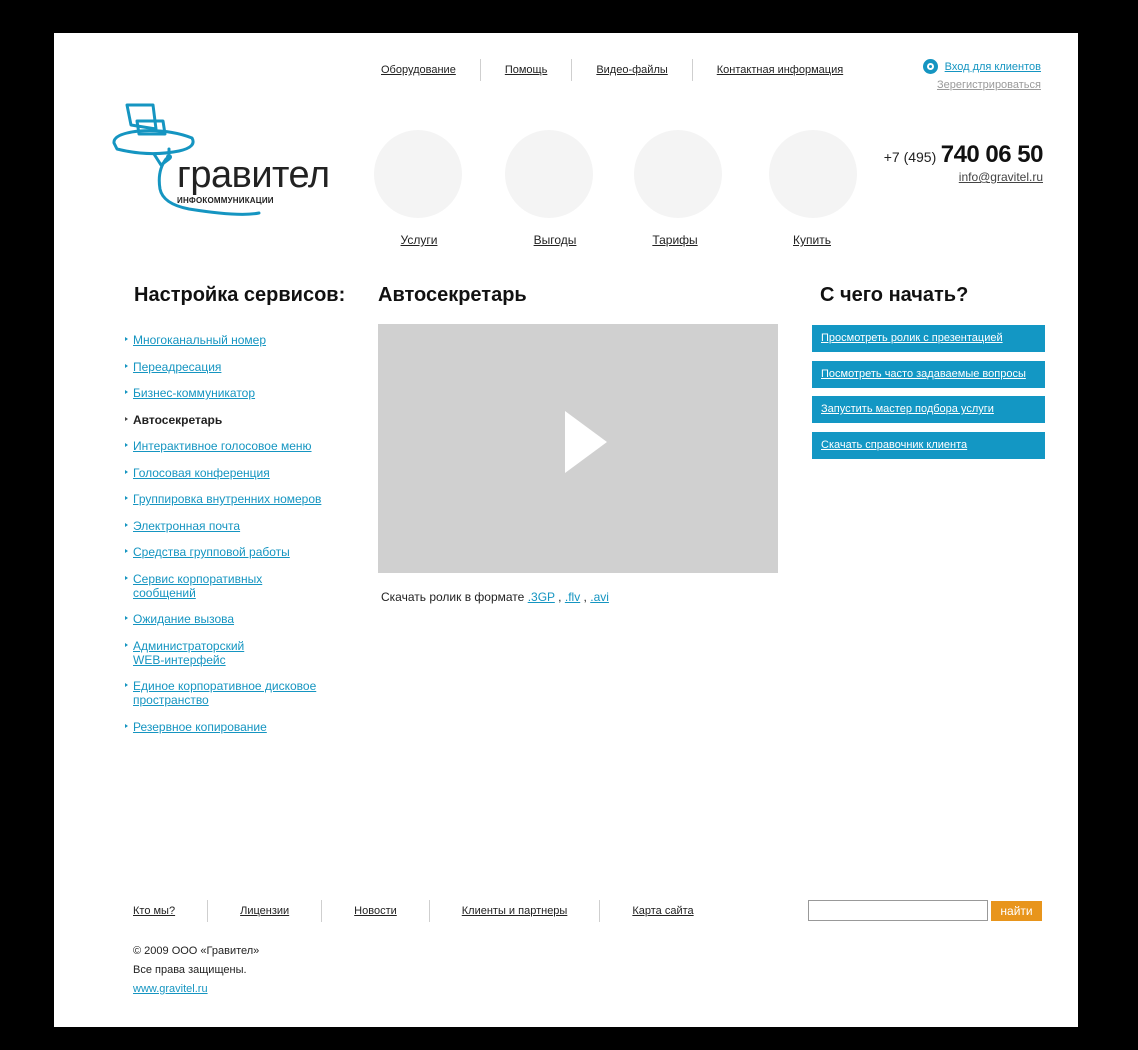 Image resolution: width=1138 pixels, height=1050 pixels. I want to click on menu-item: Голосовая конференция, so click(235, 473).